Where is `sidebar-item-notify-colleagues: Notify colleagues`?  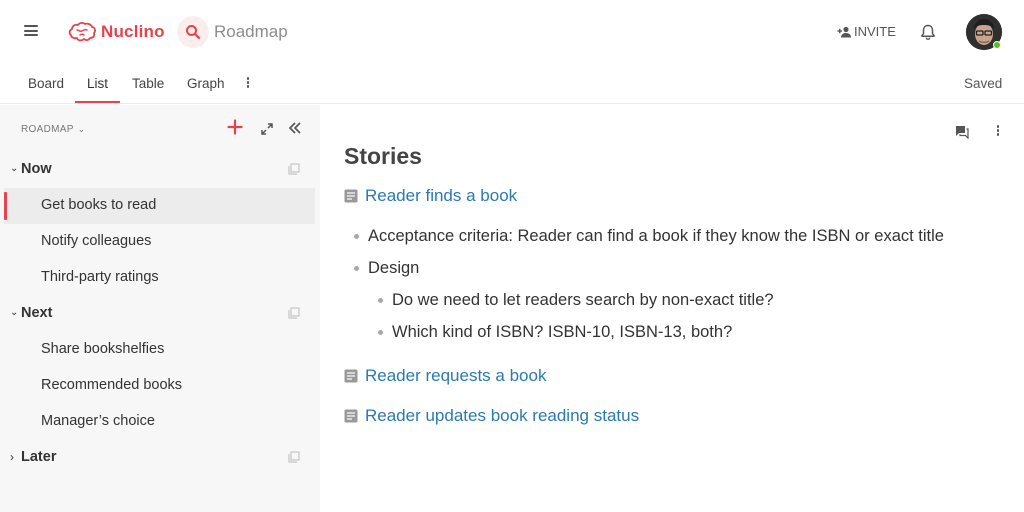
sidebar-item-notify-colleagues: Notify colleagues is located at coordinates (159, 242).